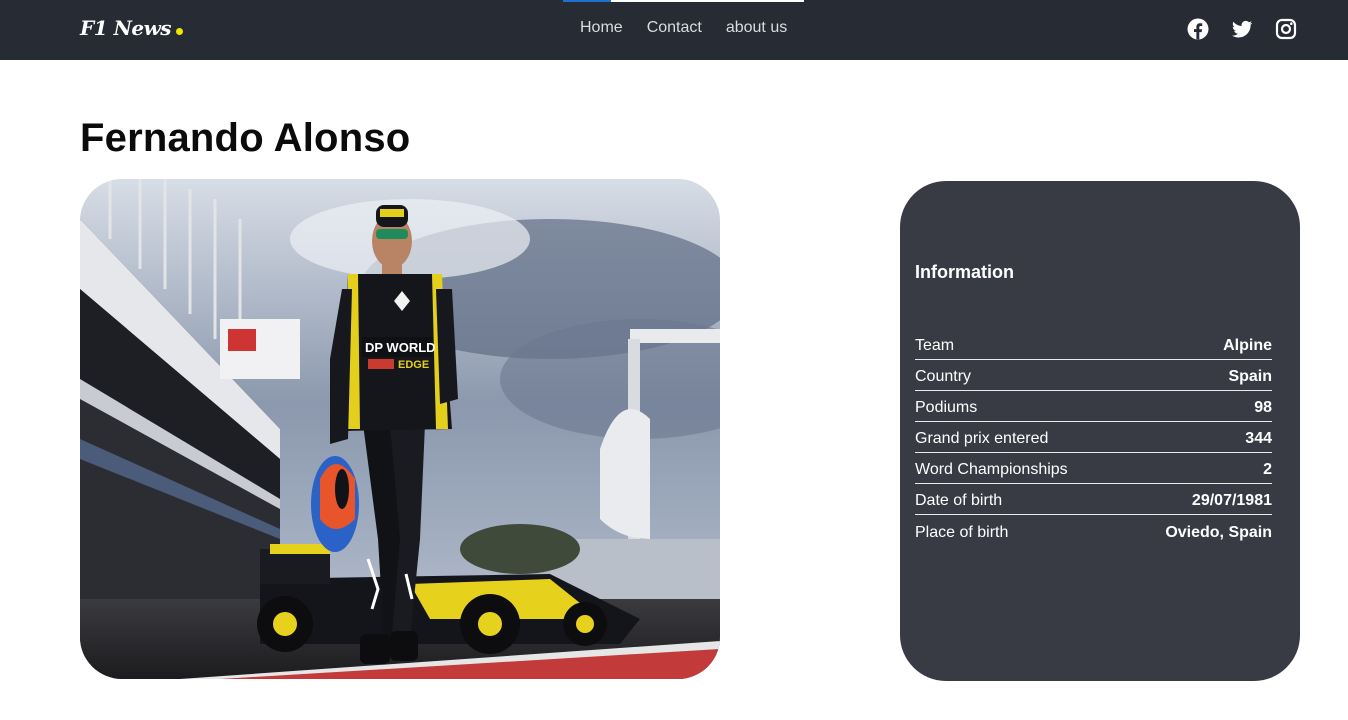 The height and width of the screenshot is (720, 1348). I want to click on nav-link-home: Home, so click(601, 28).